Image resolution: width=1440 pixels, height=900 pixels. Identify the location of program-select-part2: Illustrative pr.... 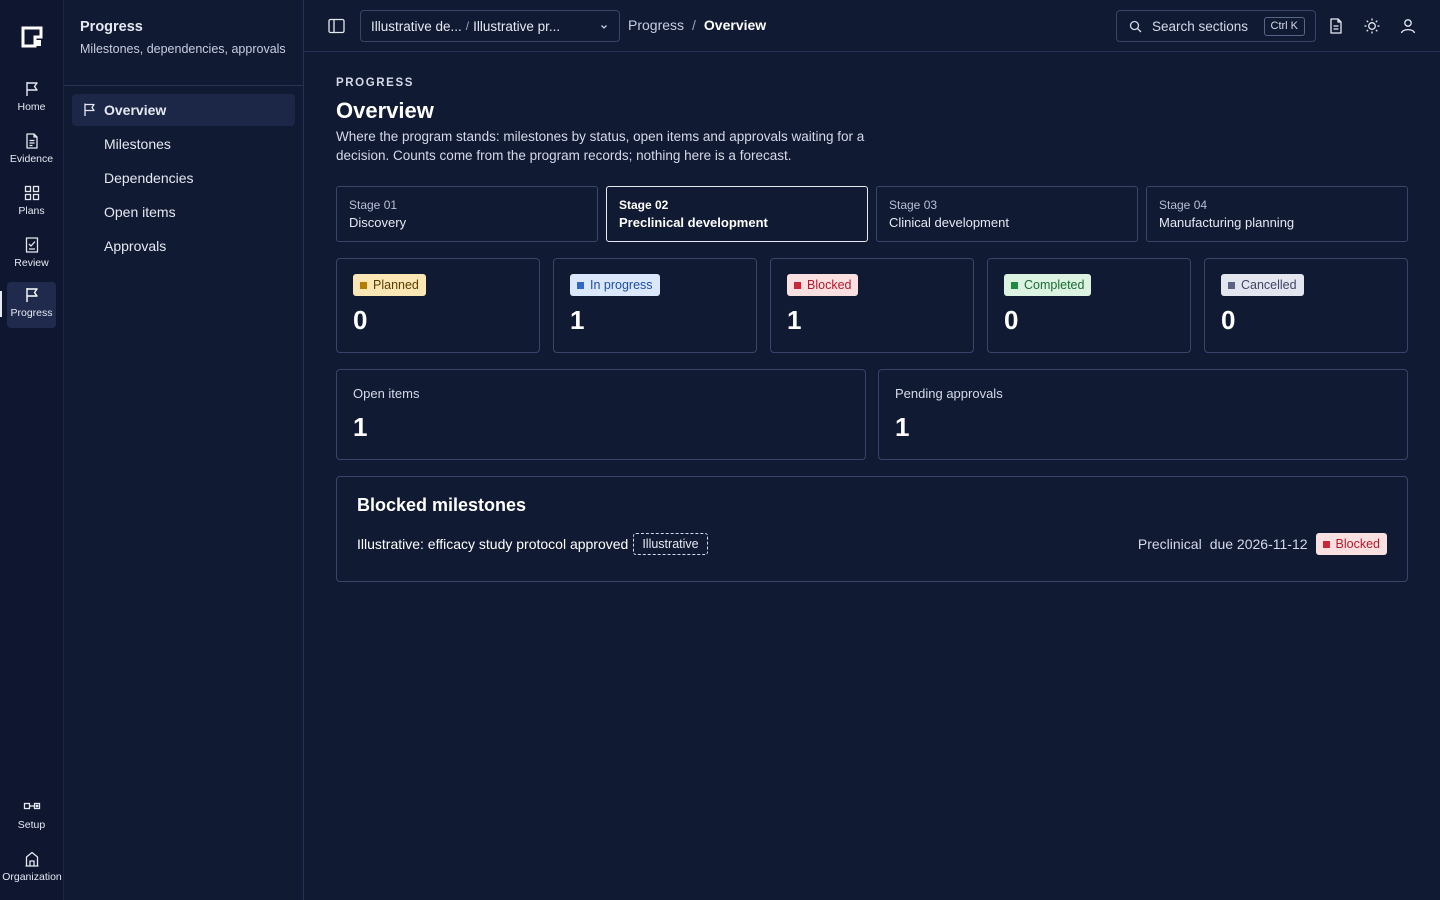
(517, 26).